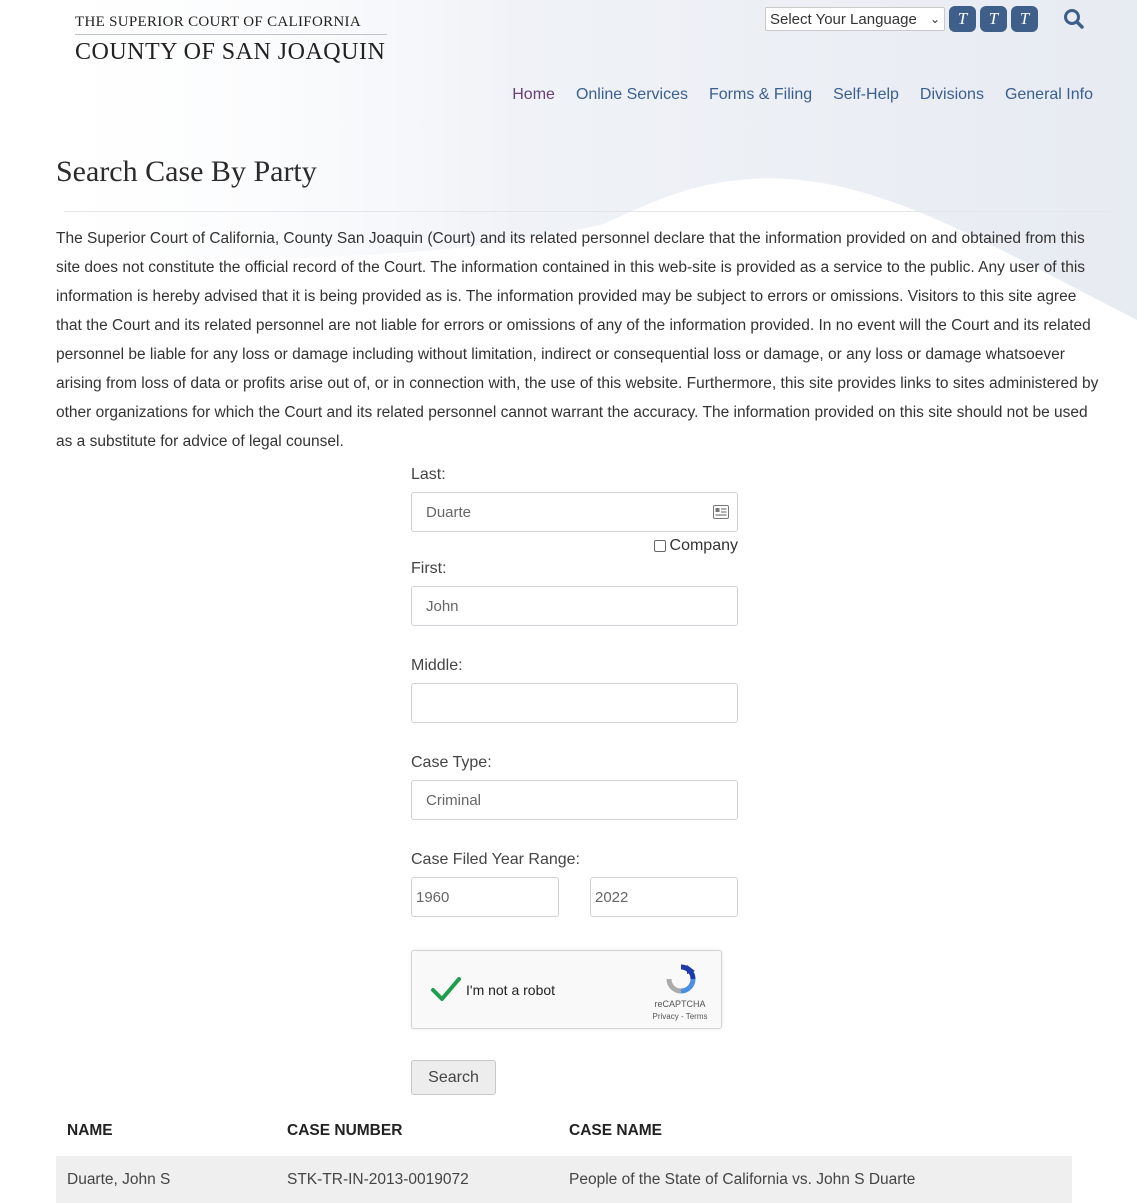 This screenshot has width=1137, height=1203. I want to click on page-title: Search Case By Party, so click(186, 171).